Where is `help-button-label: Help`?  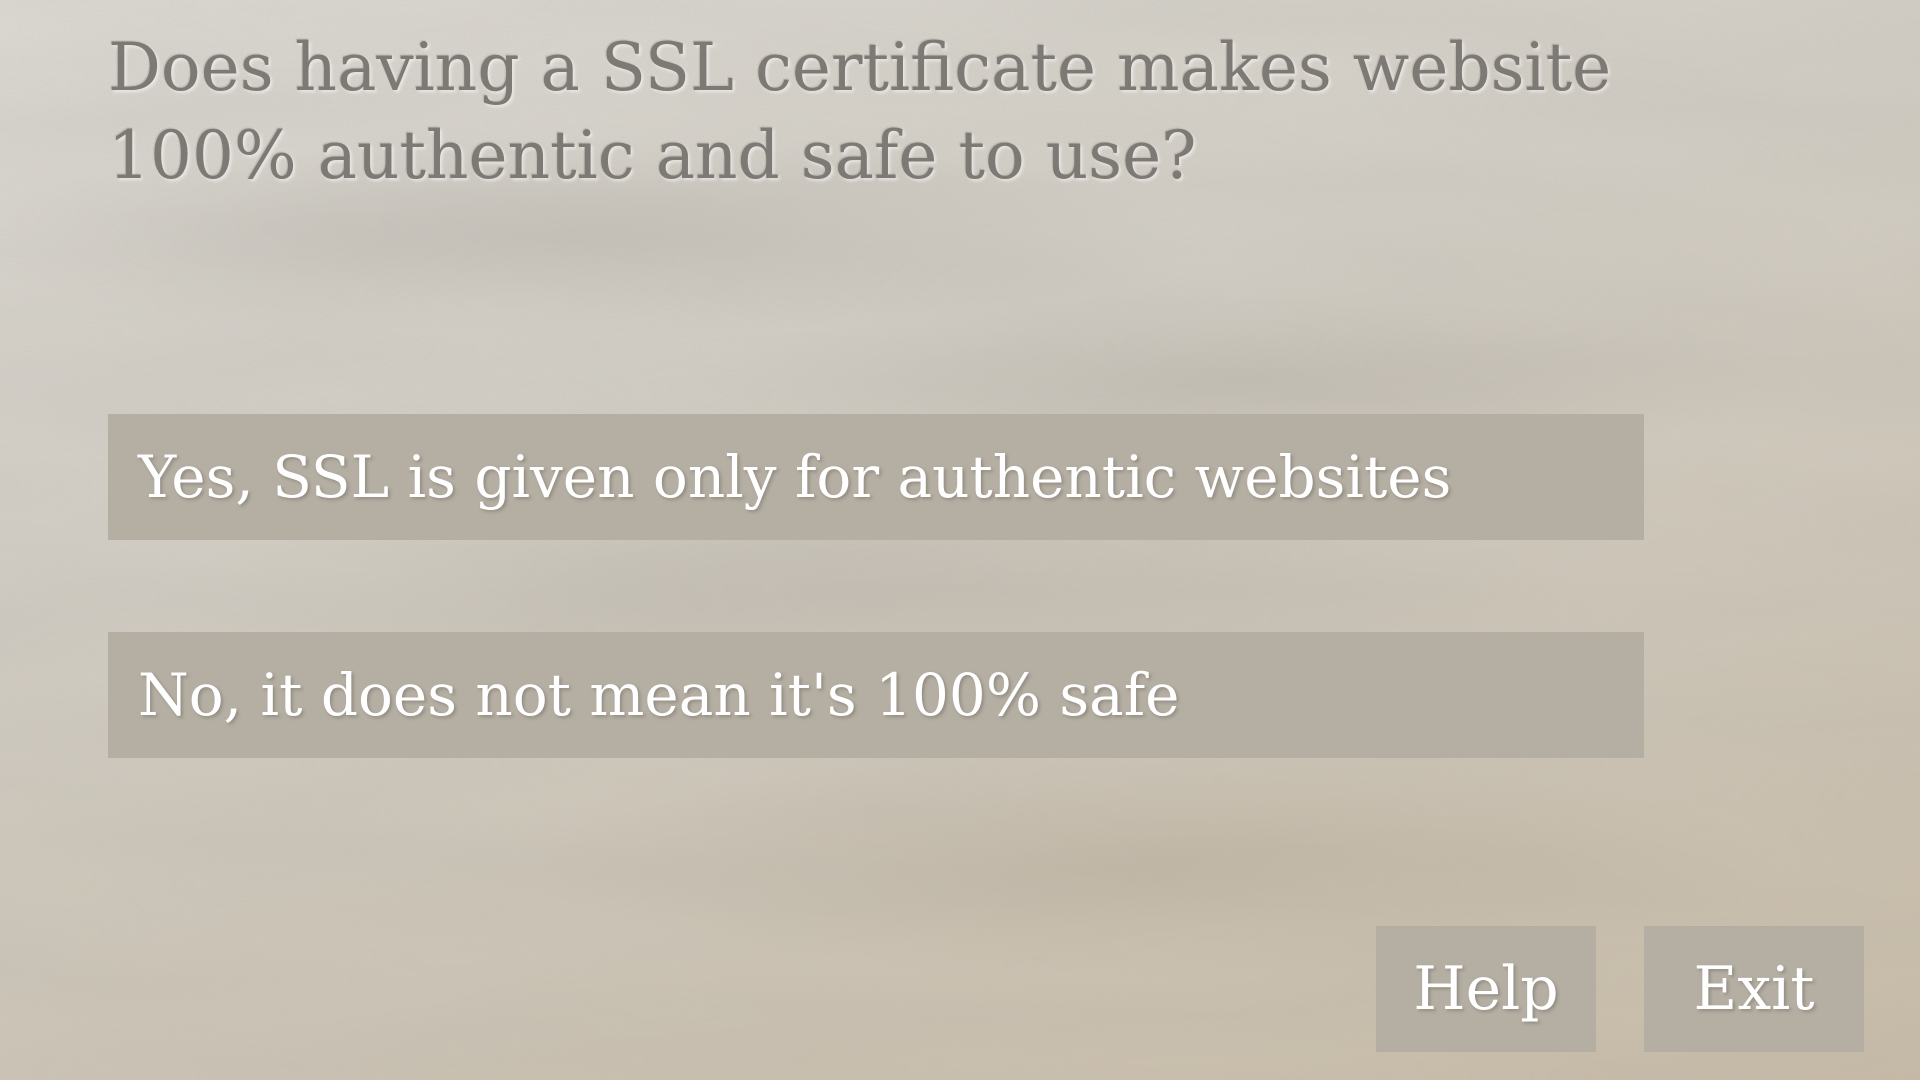 help-button-label: Help is located at coordinates (1486, 989).